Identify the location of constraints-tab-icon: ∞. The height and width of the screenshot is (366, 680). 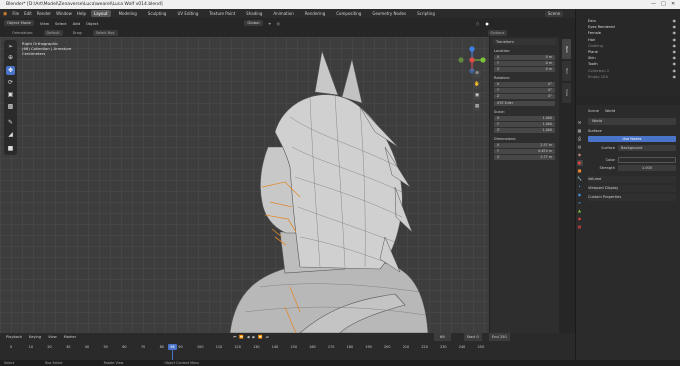
(580, 203).